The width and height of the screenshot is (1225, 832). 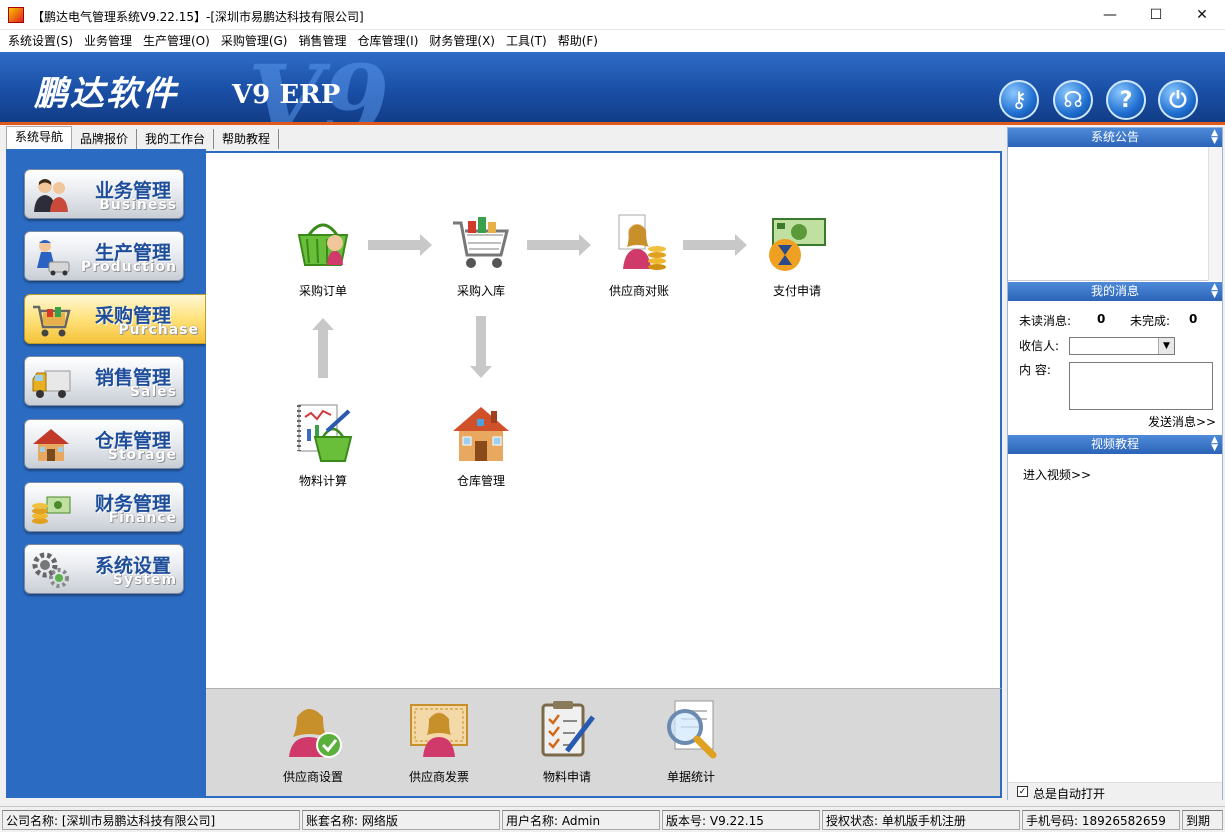 I want to click on tool-document-stats: 单据统计, so click(x=691, y=742).